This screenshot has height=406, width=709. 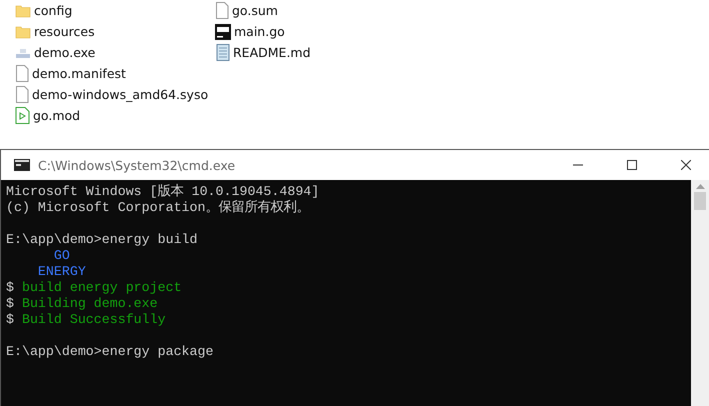 What do you see at coordinates (22, 115) in the screenshot?
I see `play-file-icon` at bounding box center [22, 115].